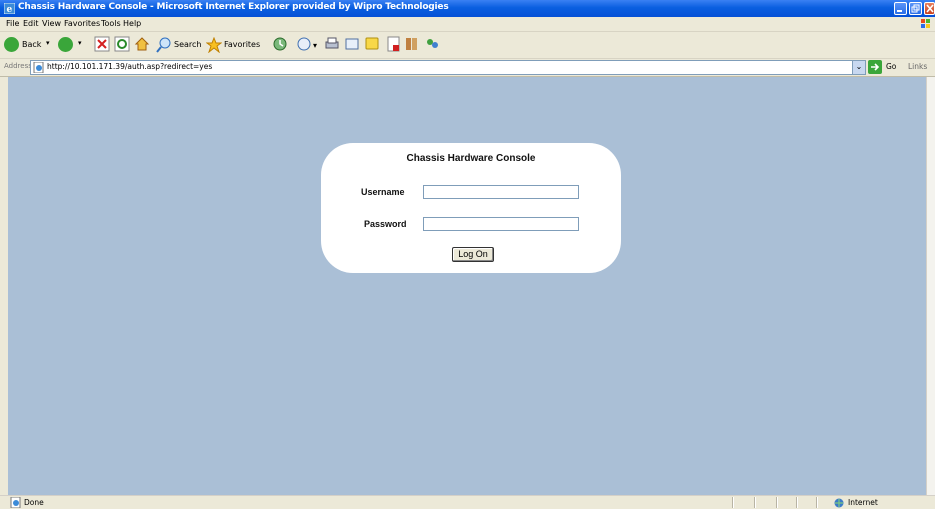 Image resolution: width=935 pixels, height=509 pixels. I want to click on ie-icon: e, so click(9, 8).